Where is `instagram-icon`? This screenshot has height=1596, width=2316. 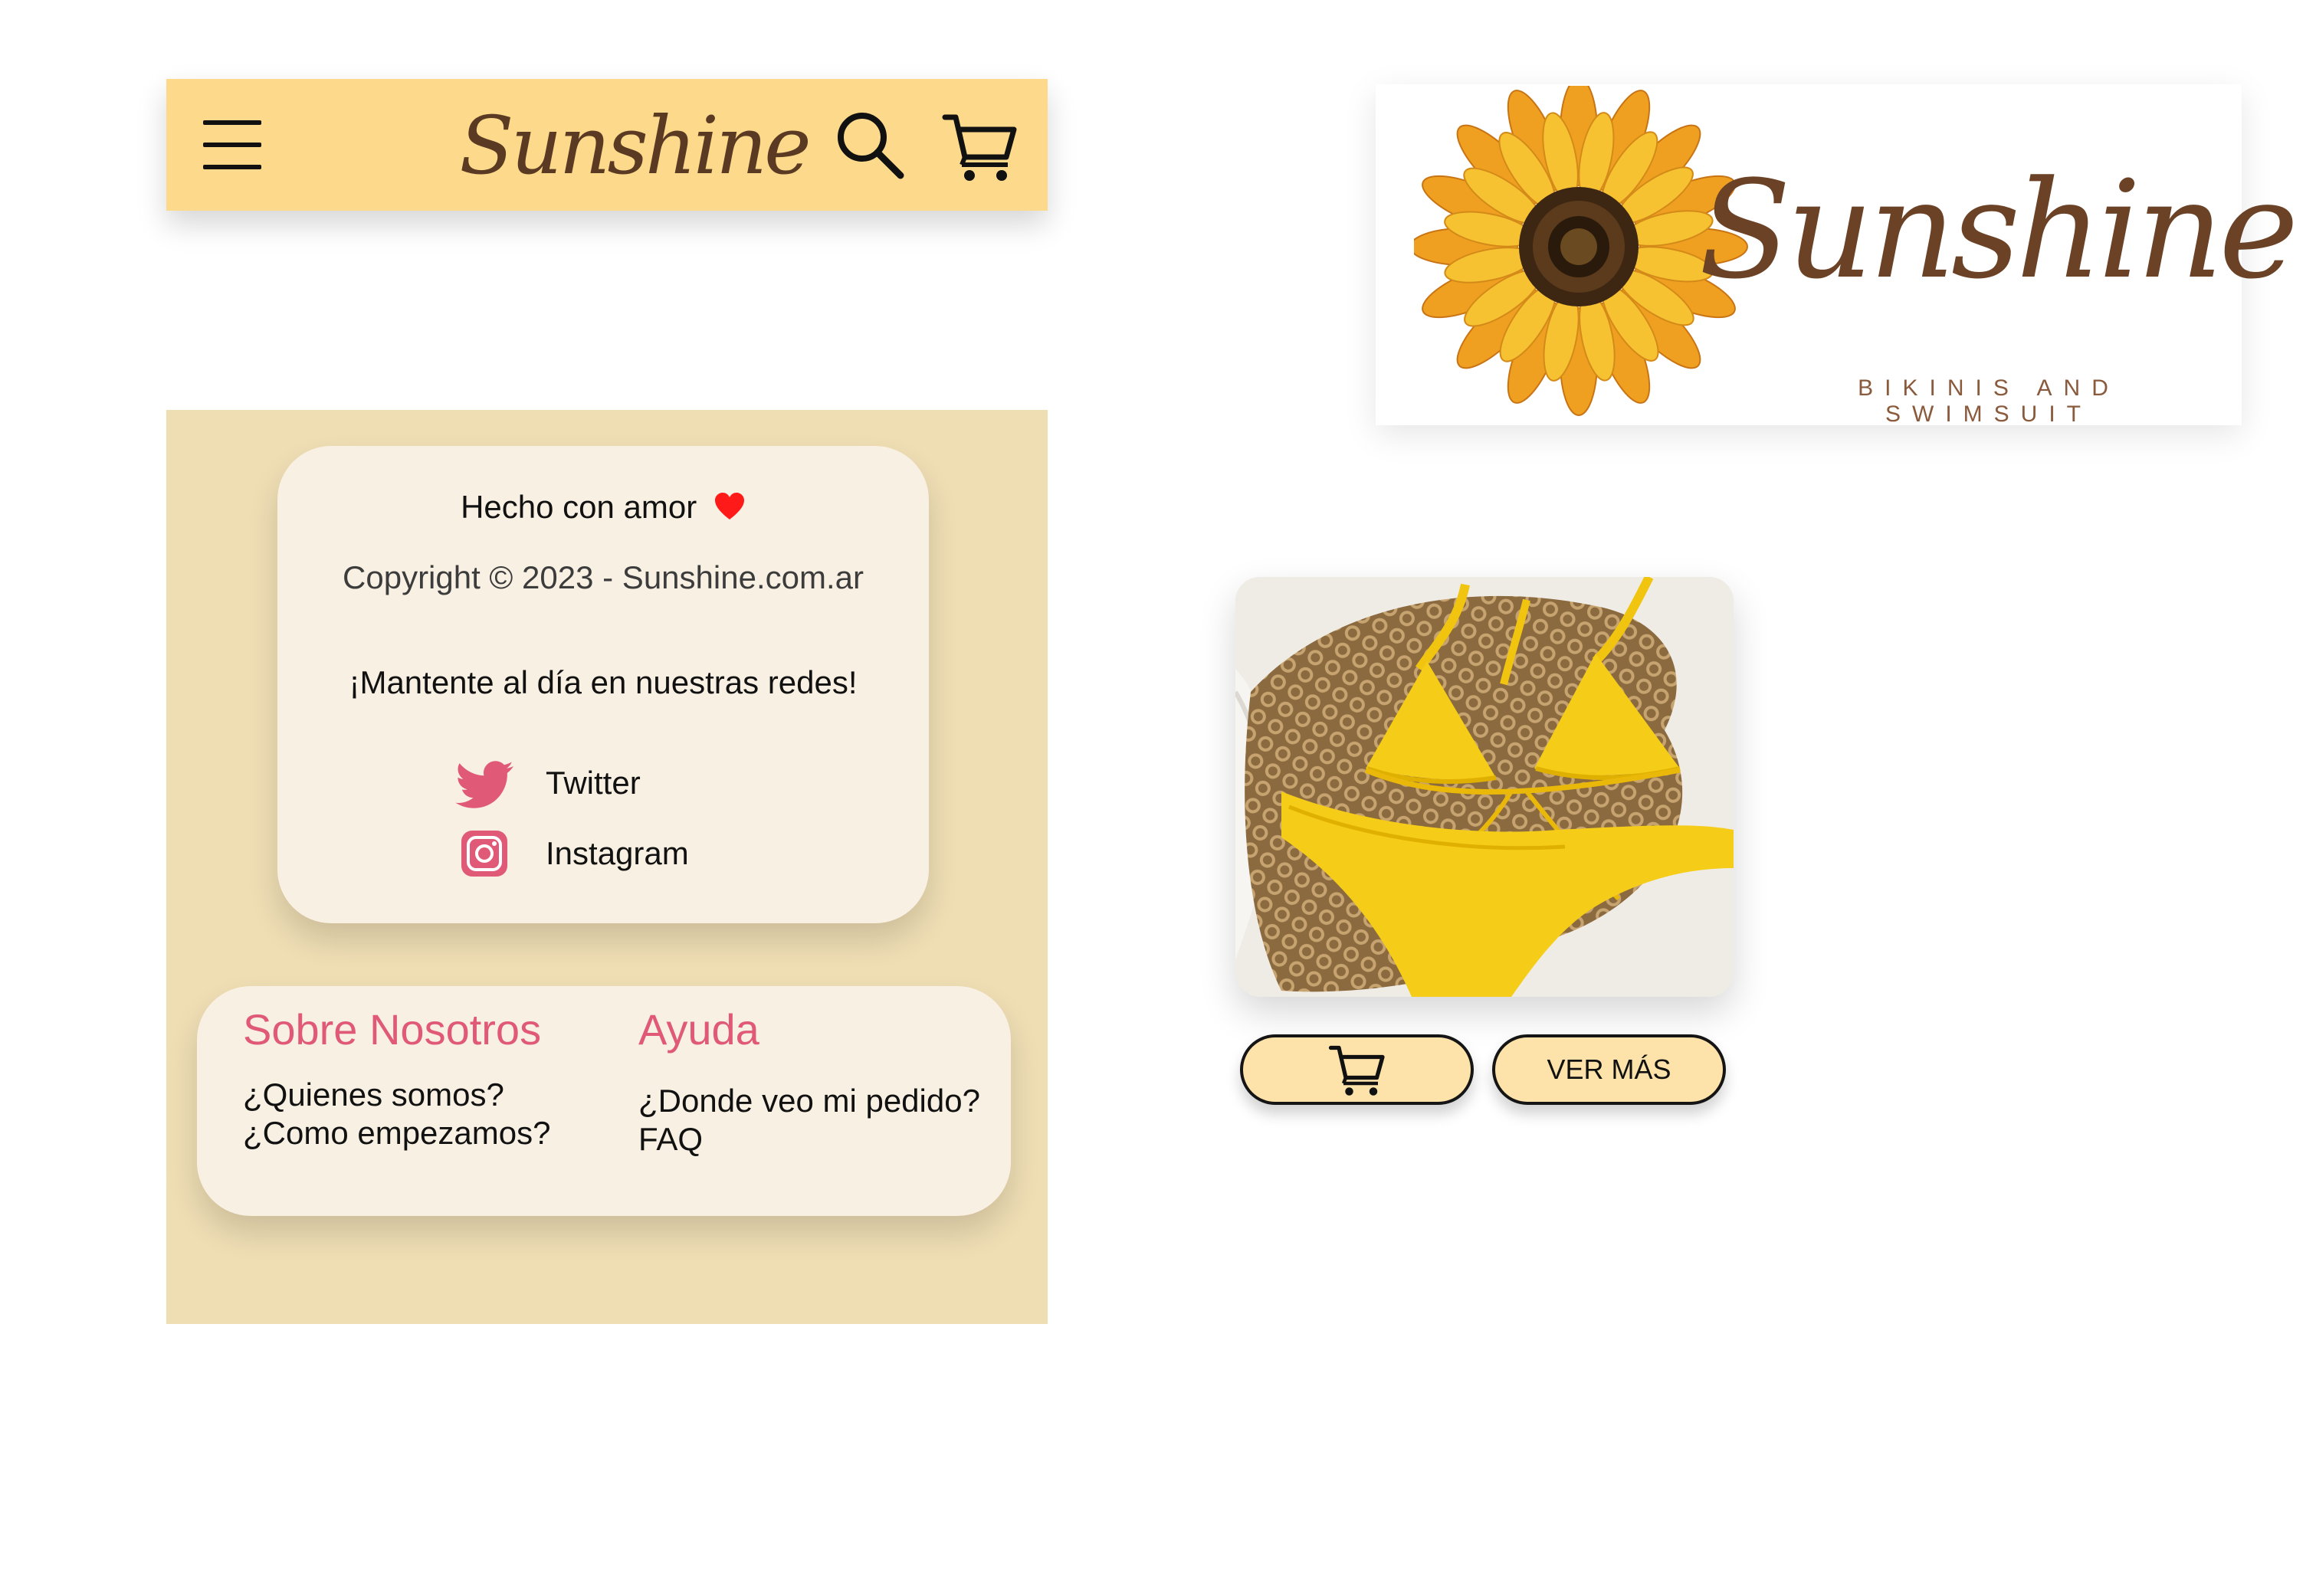
instagram-icon is located at coordinates (484, 854).